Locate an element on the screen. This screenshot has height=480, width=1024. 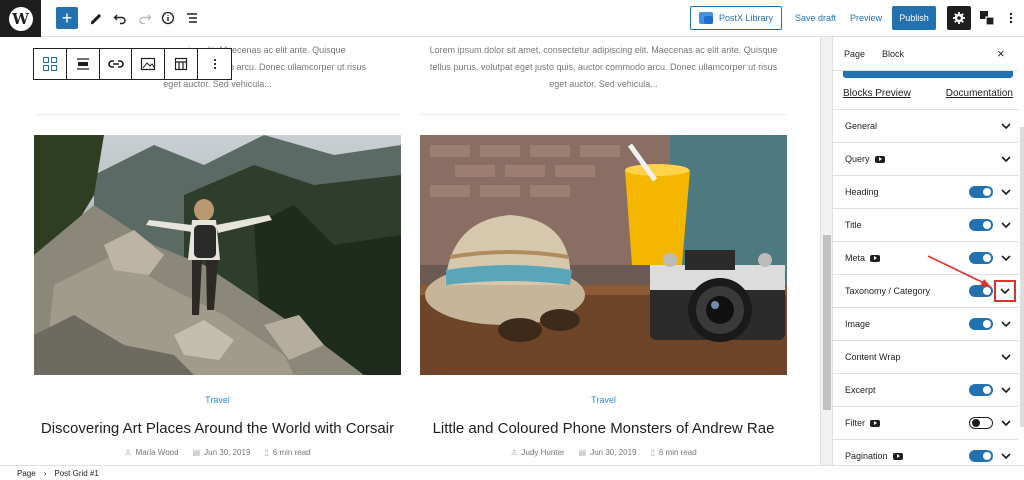
more-vertical-icon is located at coordinates (1011, 18).